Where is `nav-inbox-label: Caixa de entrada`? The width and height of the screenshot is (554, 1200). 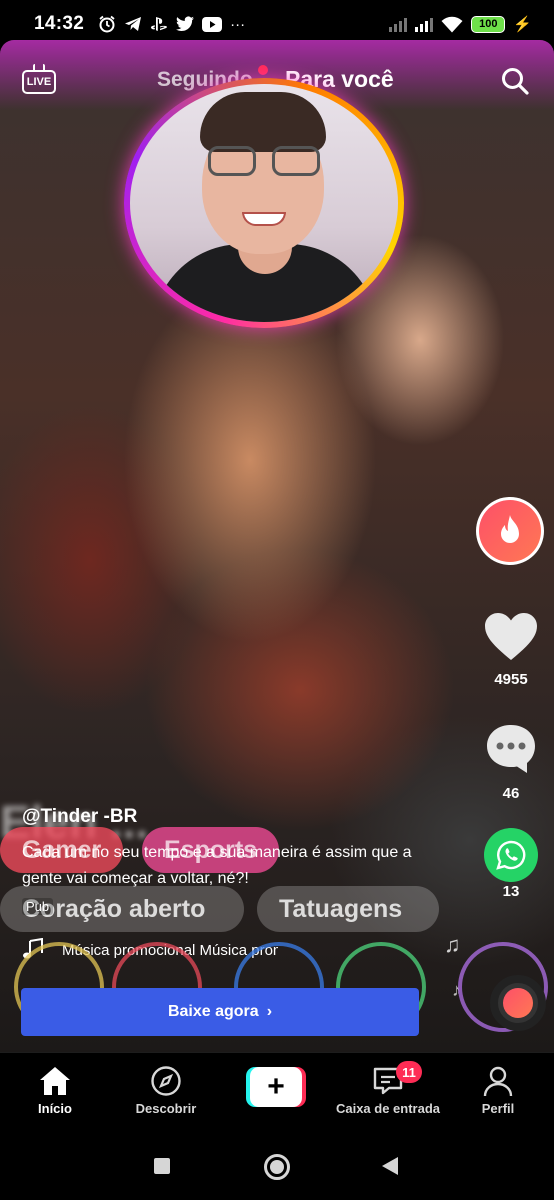
nav-inbox-label: Caixa de entrada is located at coordinates (388, 1108).